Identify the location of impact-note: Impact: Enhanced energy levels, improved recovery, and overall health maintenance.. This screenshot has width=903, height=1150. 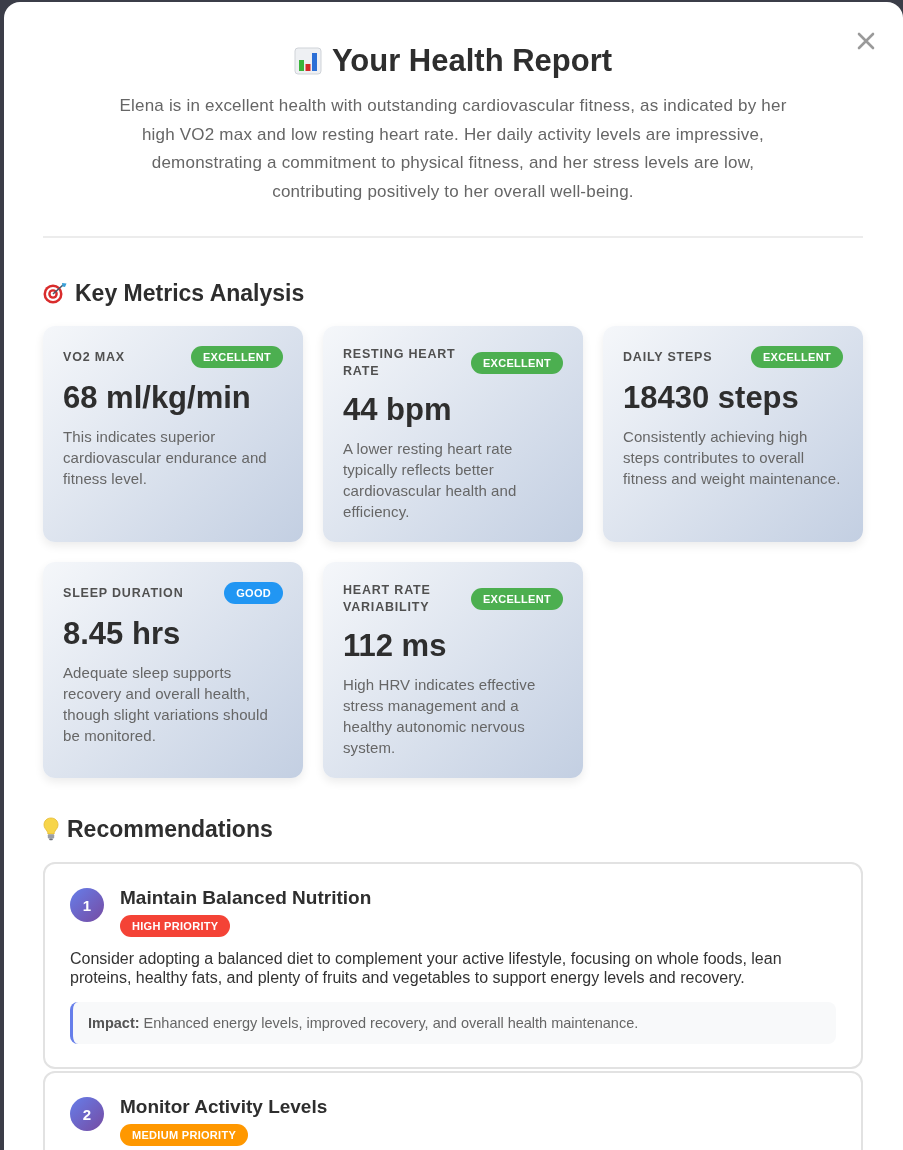
(453, 1023).